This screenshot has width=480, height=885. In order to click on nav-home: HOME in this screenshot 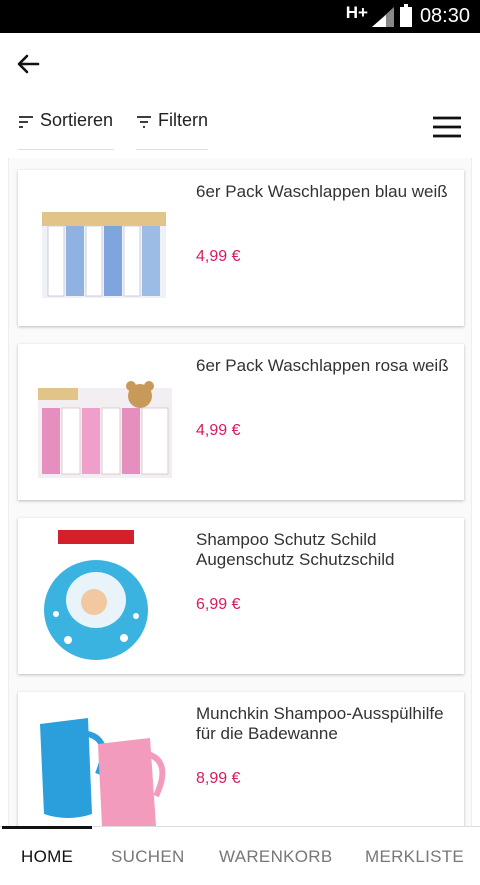, I will do `click(47, 857)`.